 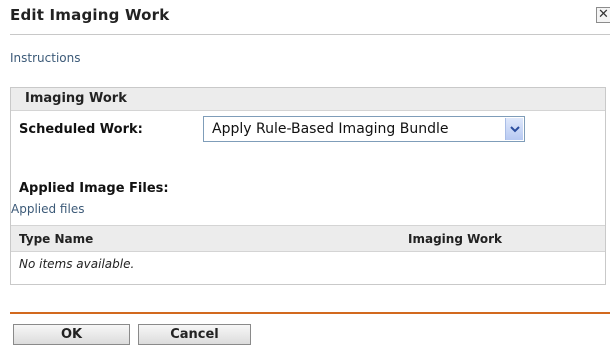 What do you see at coordinates (310, 313) in the screenshot?
I see `footer-divider` at bounding box center [310, 313].